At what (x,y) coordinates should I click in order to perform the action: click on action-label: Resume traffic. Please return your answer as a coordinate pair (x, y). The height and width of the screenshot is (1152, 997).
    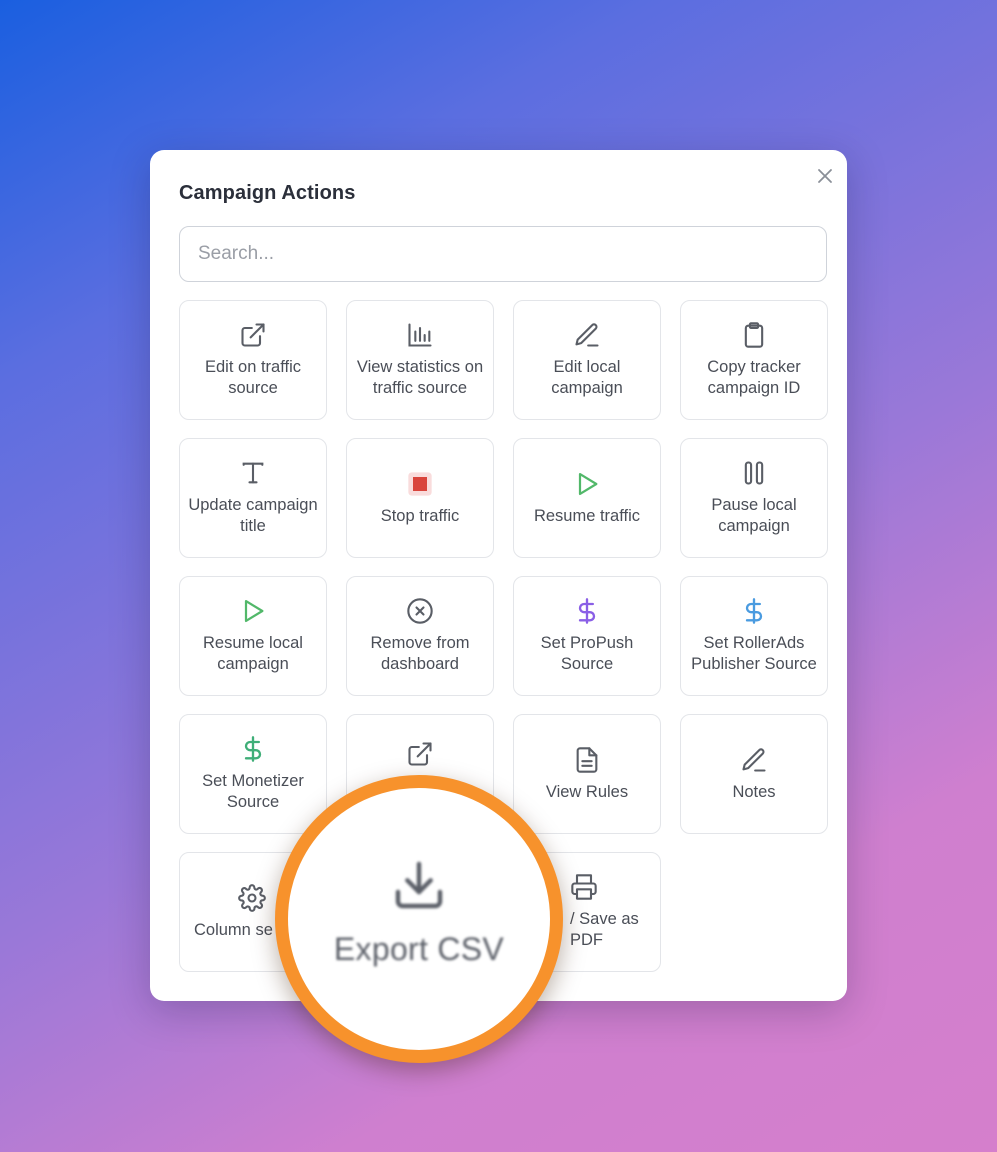
    Looking at the image, I should click on (587, 515).